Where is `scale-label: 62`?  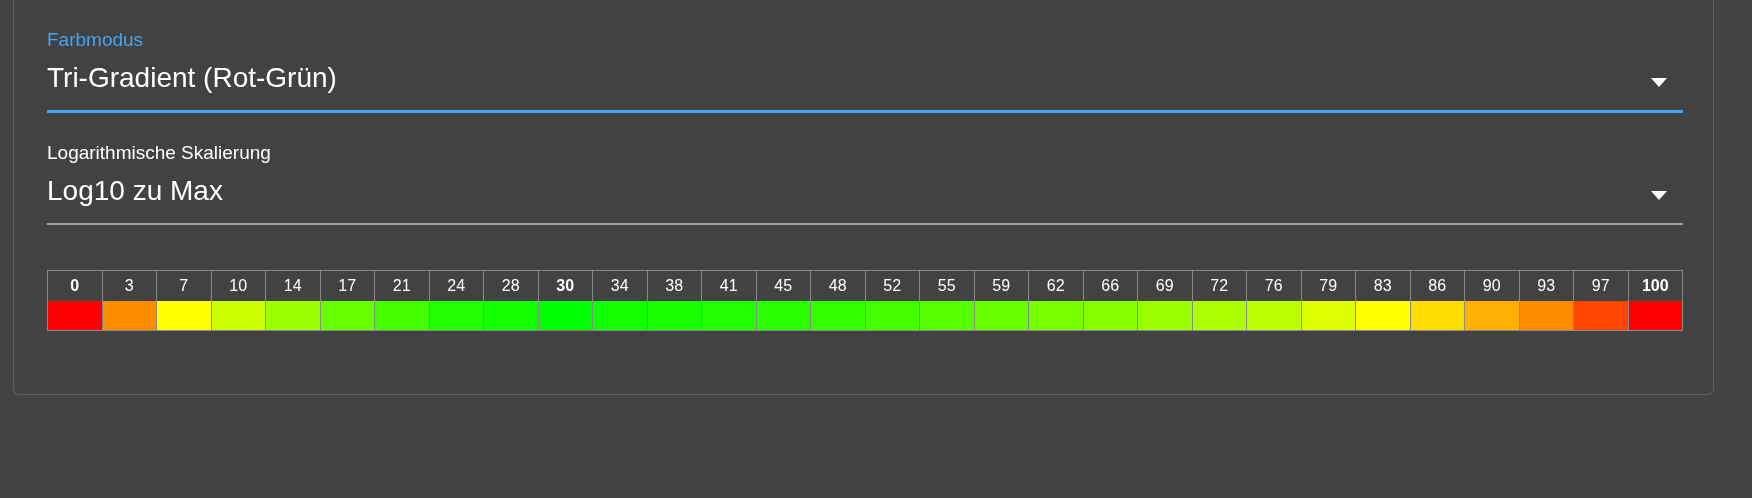 scale-label: 62 is located at coordinates (1055, 286).